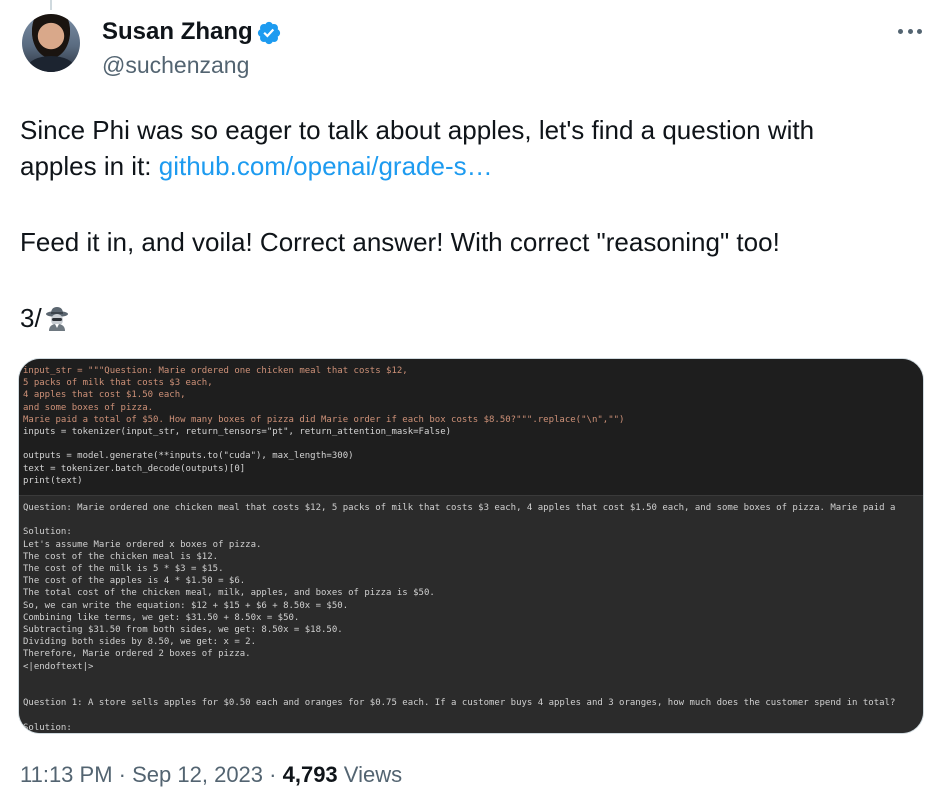  I want to click on views-label: Views, so click(373, 774).